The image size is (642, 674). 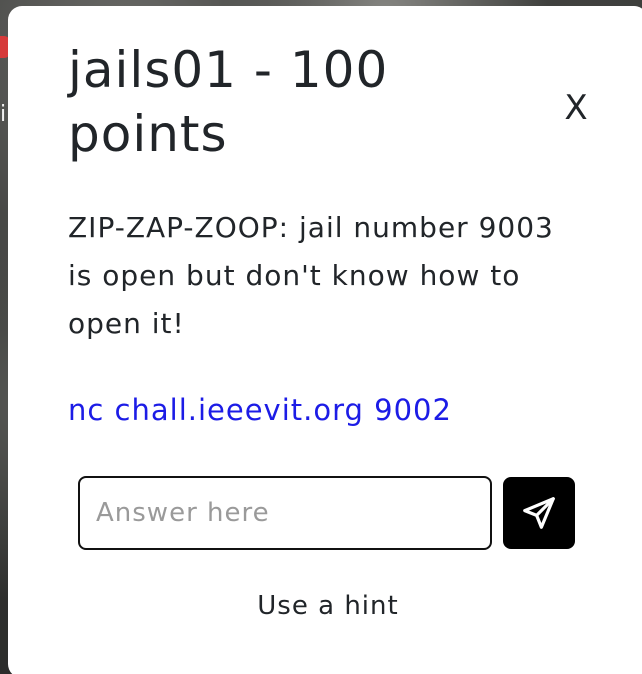 I want to click on submit-button, so click(x=539, y=513).